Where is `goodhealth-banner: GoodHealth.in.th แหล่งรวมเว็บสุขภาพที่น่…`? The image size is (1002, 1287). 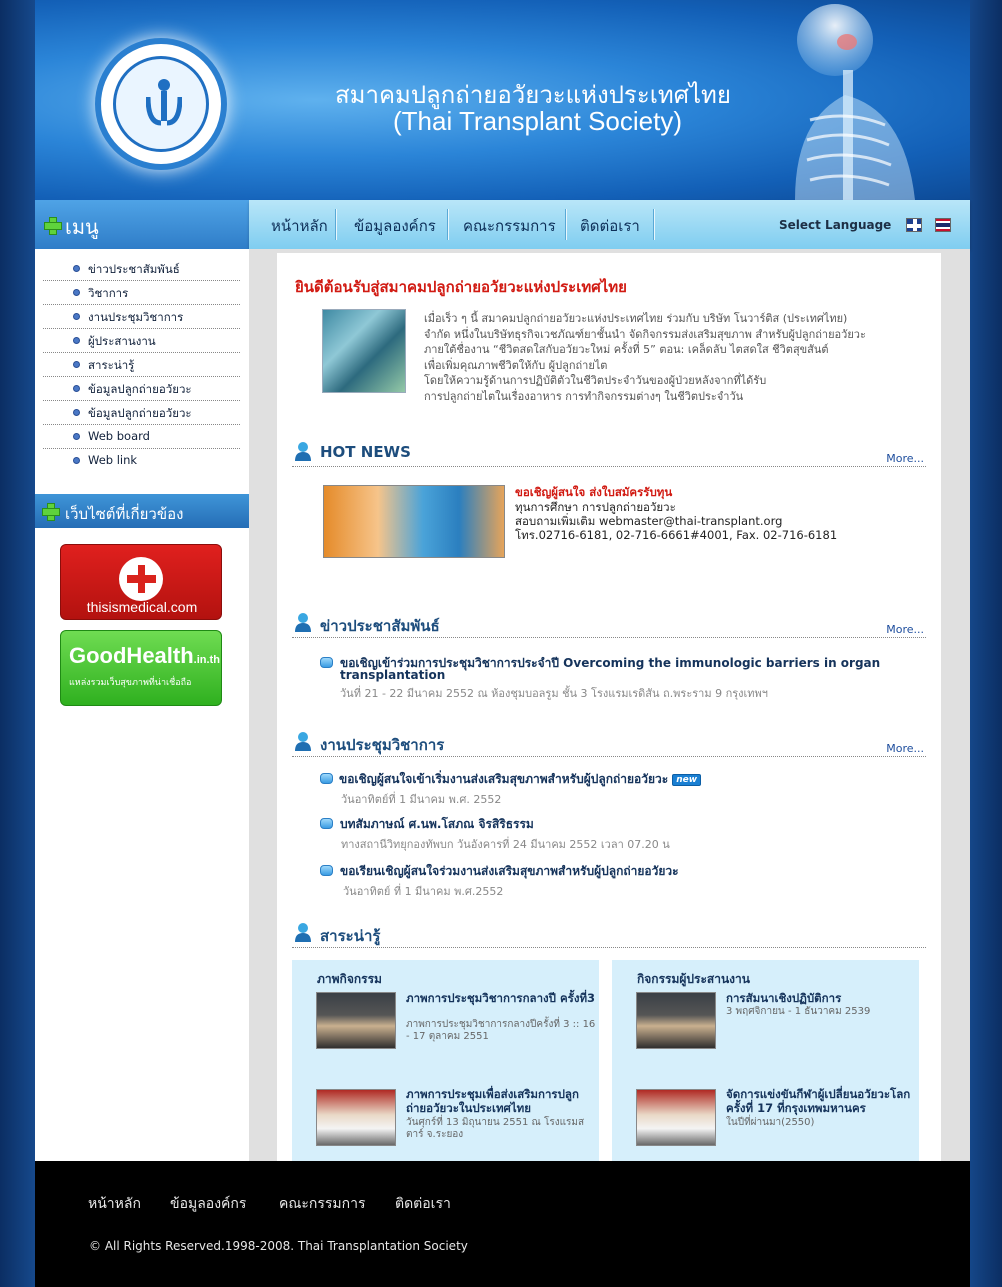 goodhealth-banner: GoodHealth.in.th แหล่งรวมเว็บสุขภาพที่น่… is located at coordinates (141, 668).